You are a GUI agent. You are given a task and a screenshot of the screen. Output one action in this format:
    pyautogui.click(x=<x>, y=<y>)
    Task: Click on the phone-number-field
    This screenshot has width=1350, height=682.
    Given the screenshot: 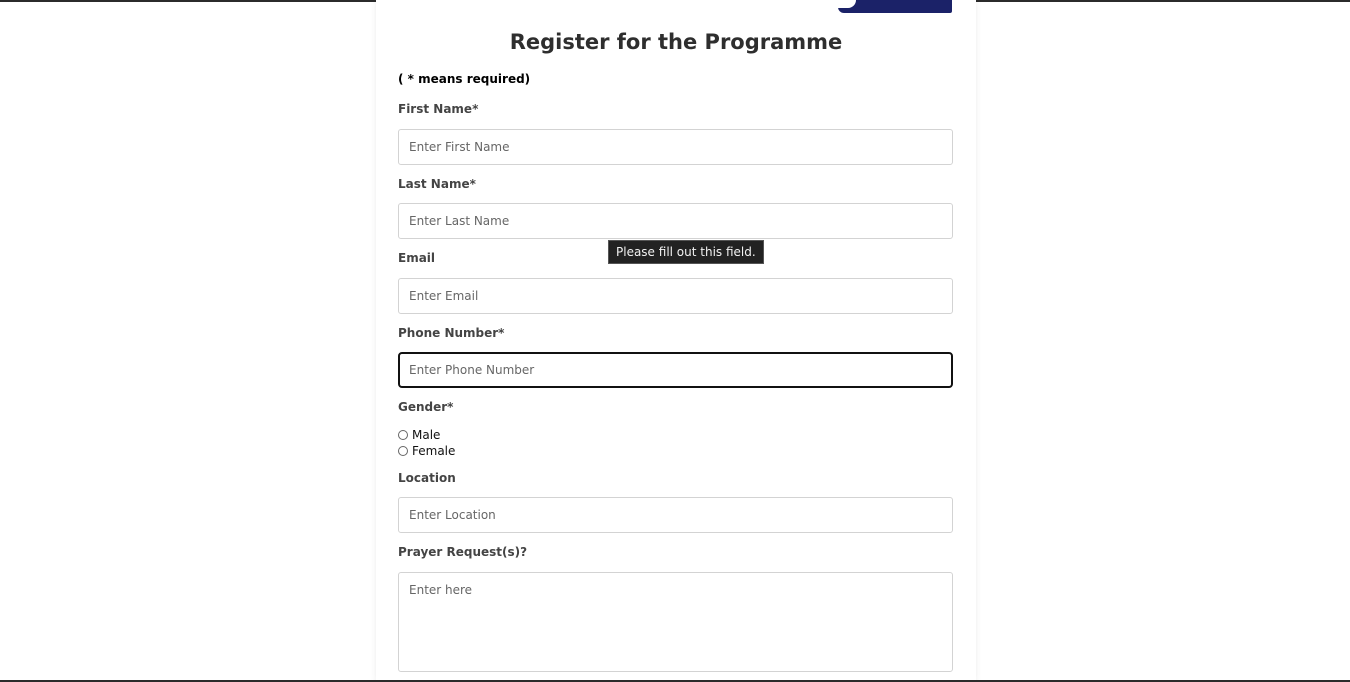 What is the action you would take?
    pyautogui.click(x=675, y=370)
    